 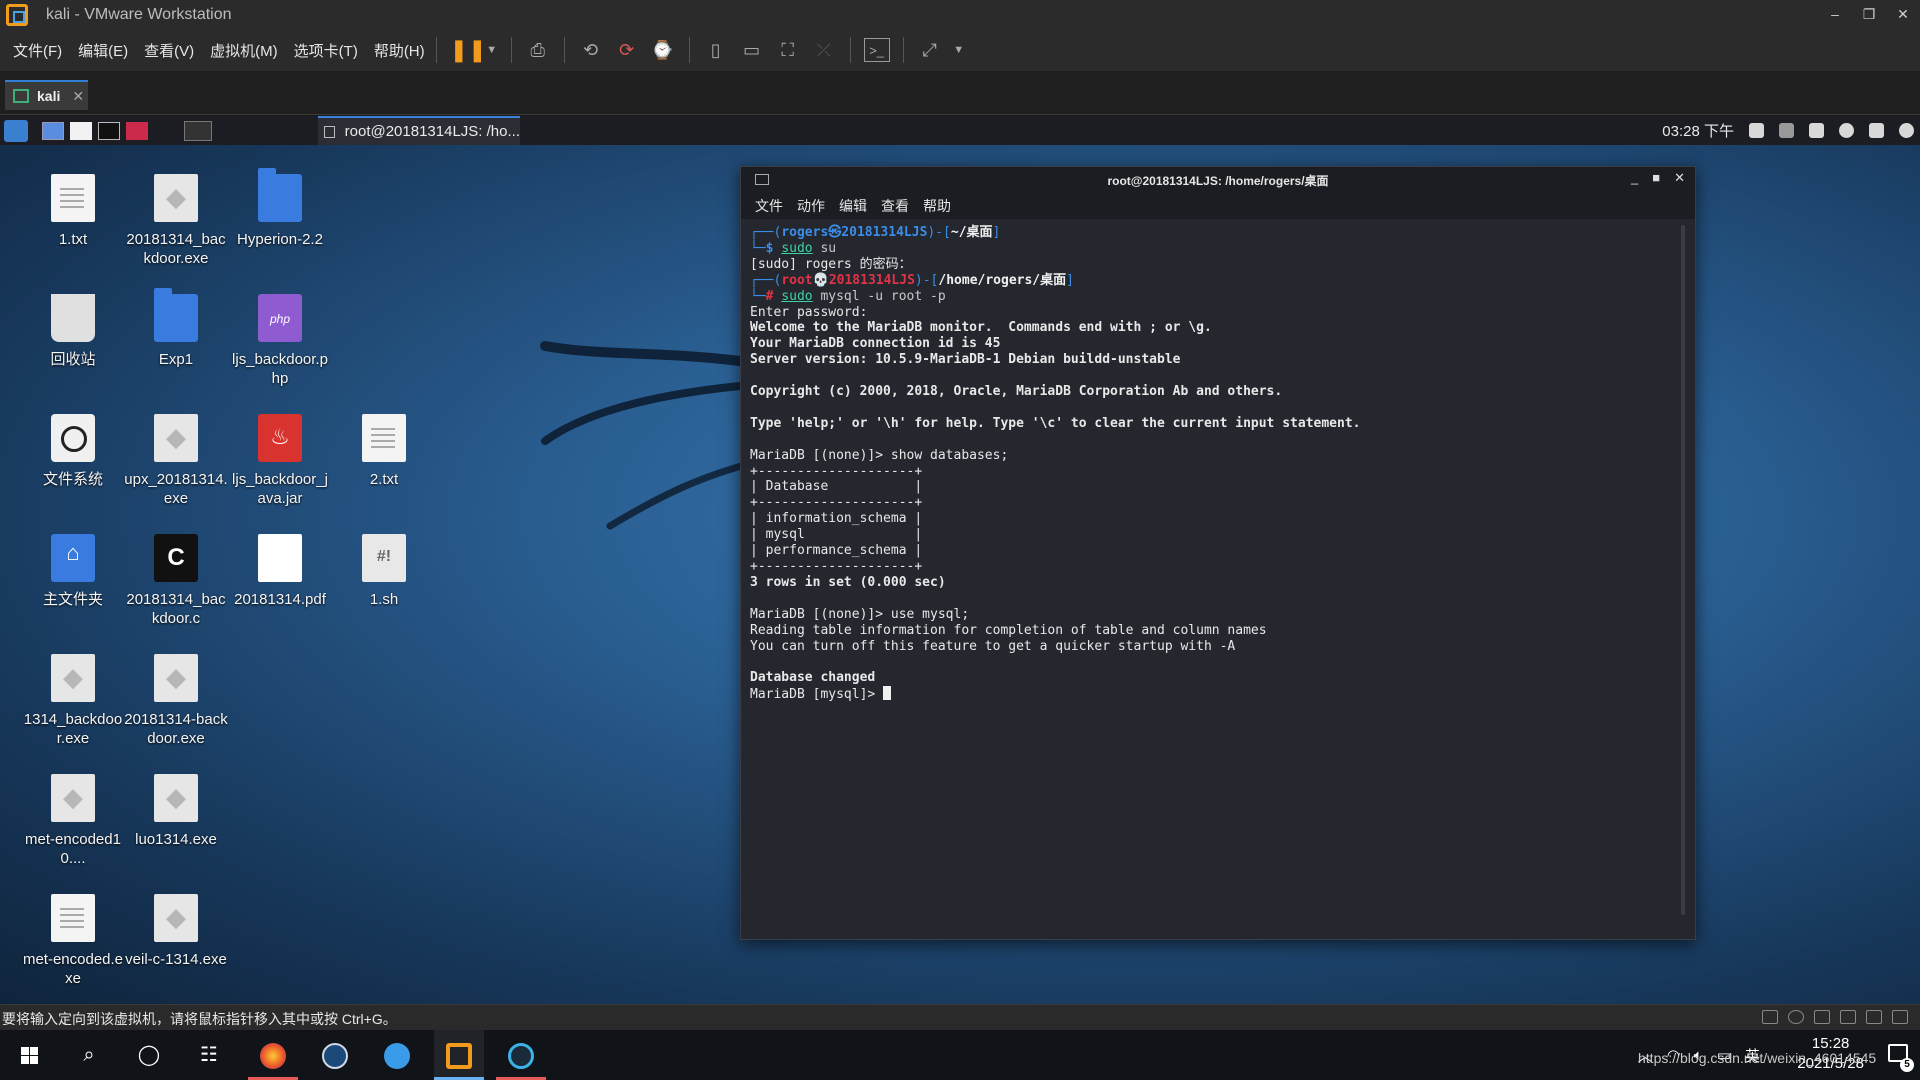 What do you see at coordinates (29, 1055) in the screenshot?
I see `start-button` at bounding box center [29, 1055].